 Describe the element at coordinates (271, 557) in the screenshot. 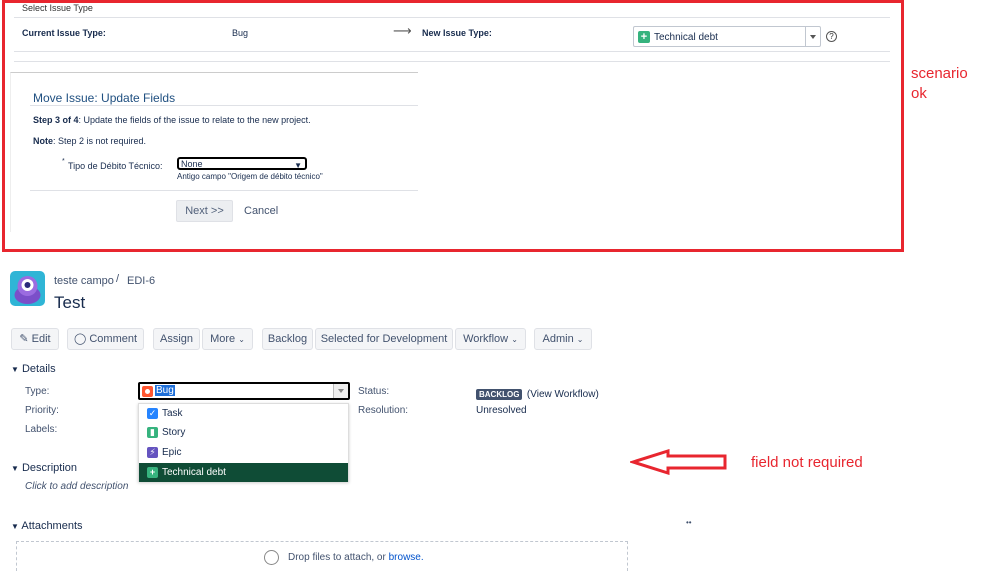

I see `upload-cloud-icon` at that location.